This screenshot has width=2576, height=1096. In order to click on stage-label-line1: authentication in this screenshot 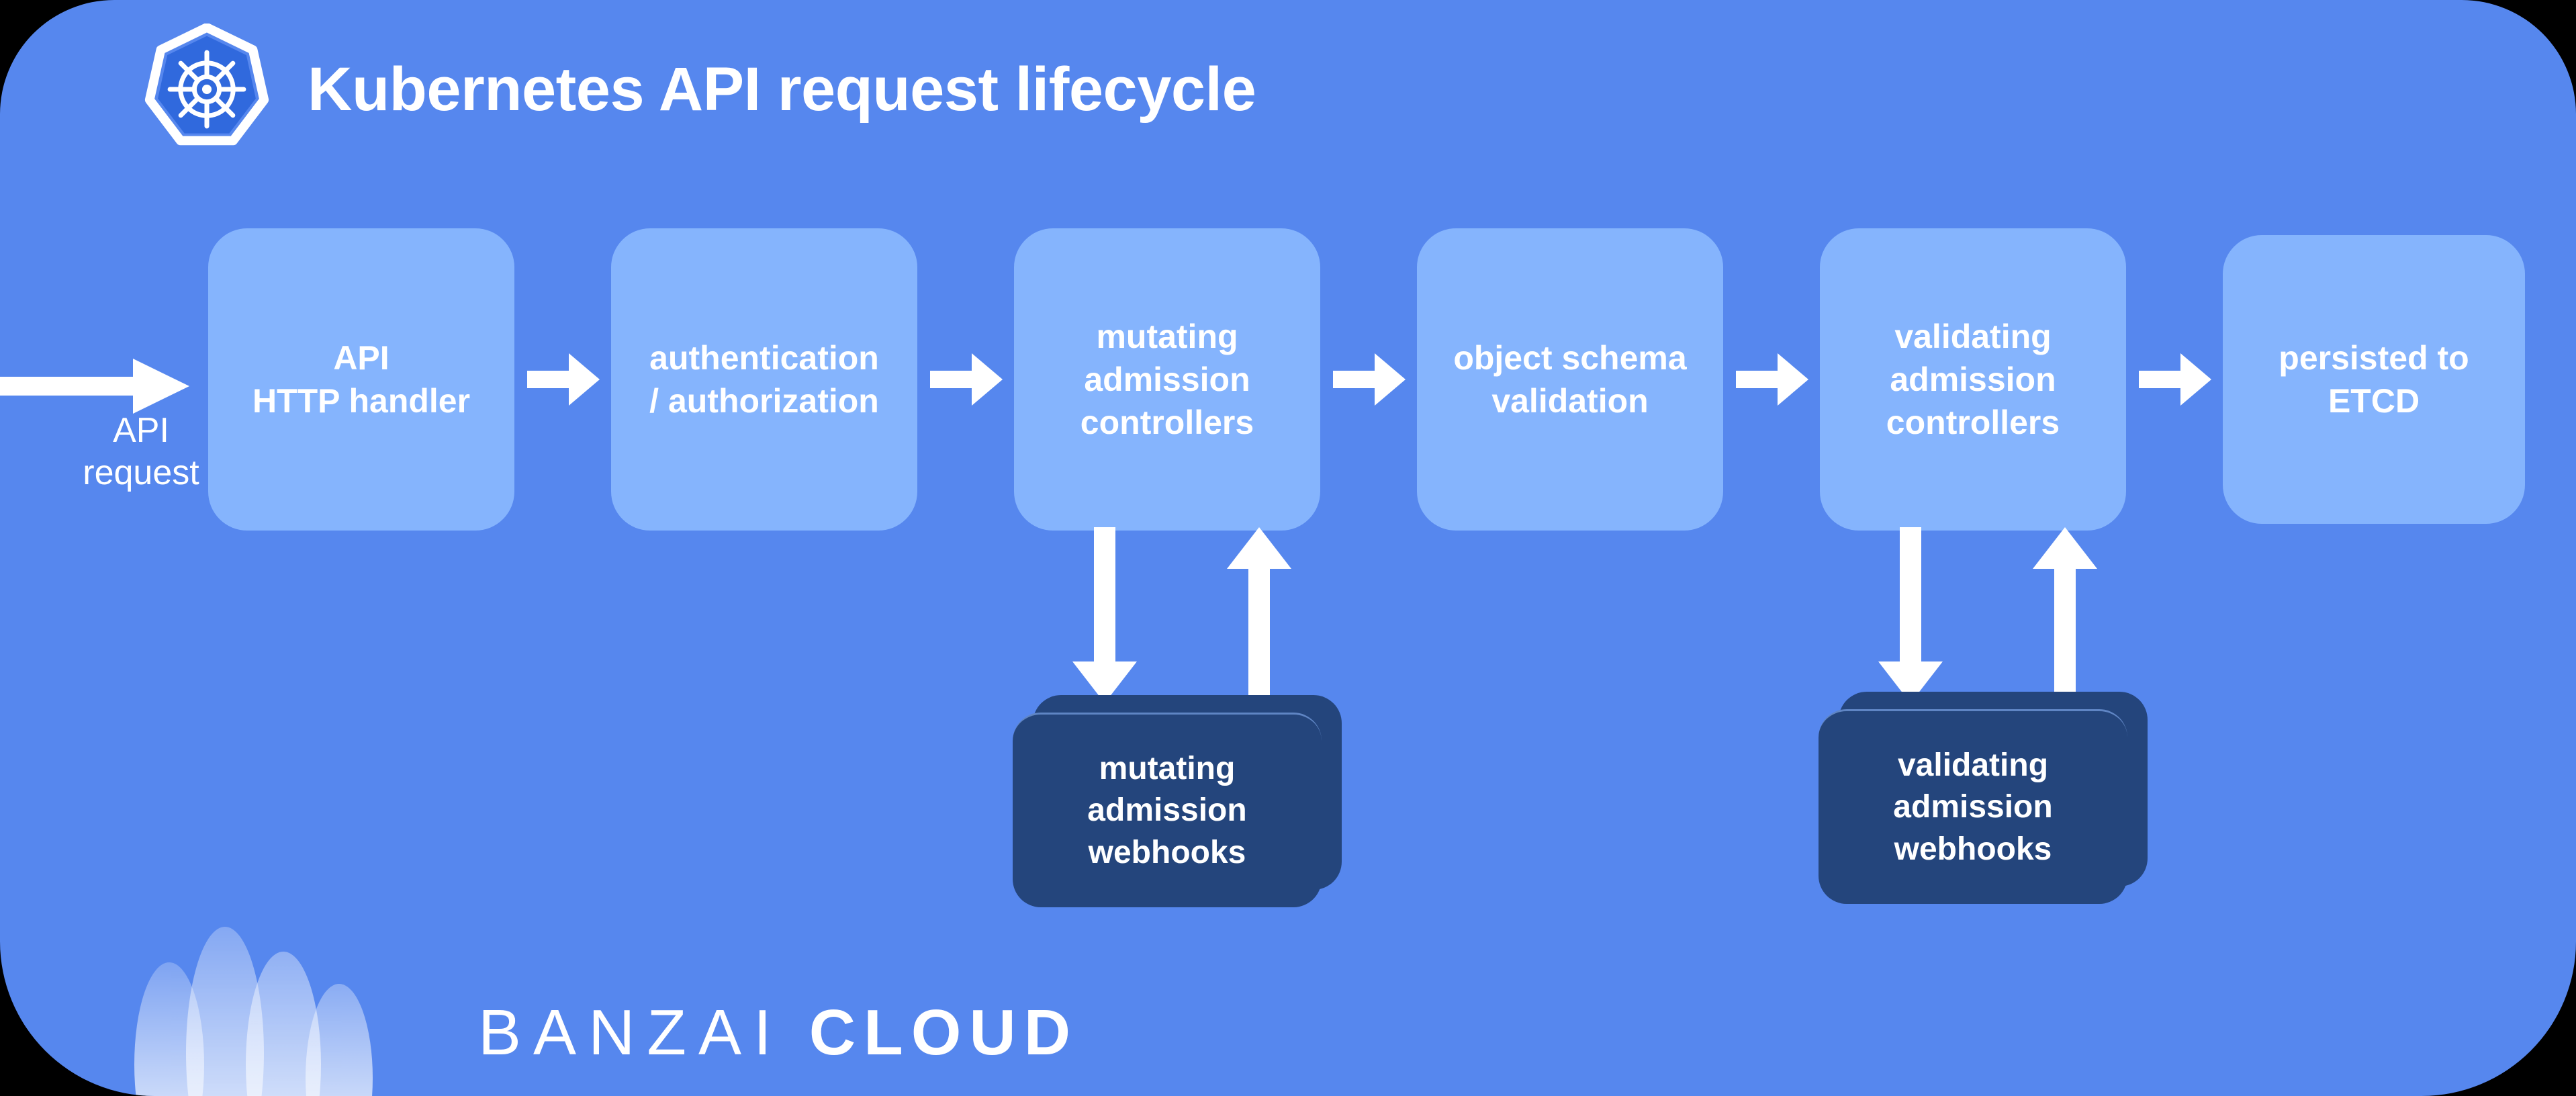, I will do `click(764, 358)`.